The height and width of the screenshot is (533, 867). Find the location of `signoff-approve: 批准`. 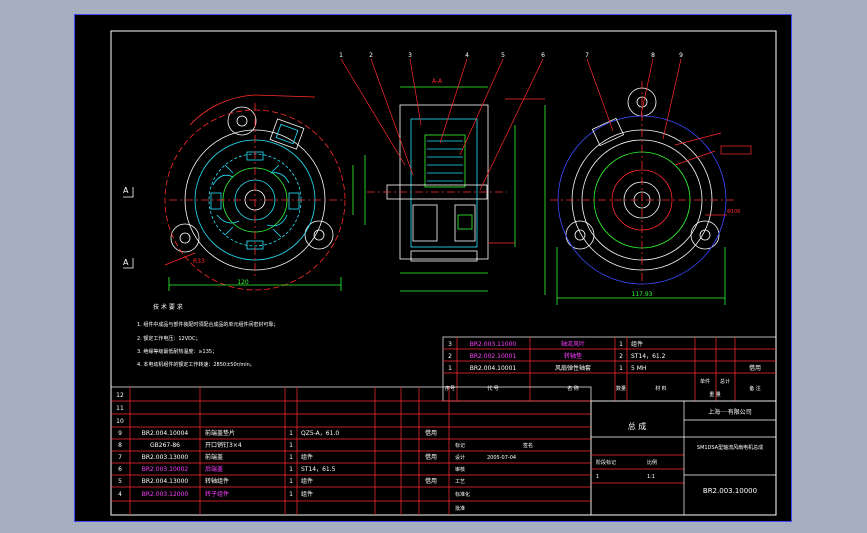

signoff-approve: 批准 is located at coordinates (460, 508).